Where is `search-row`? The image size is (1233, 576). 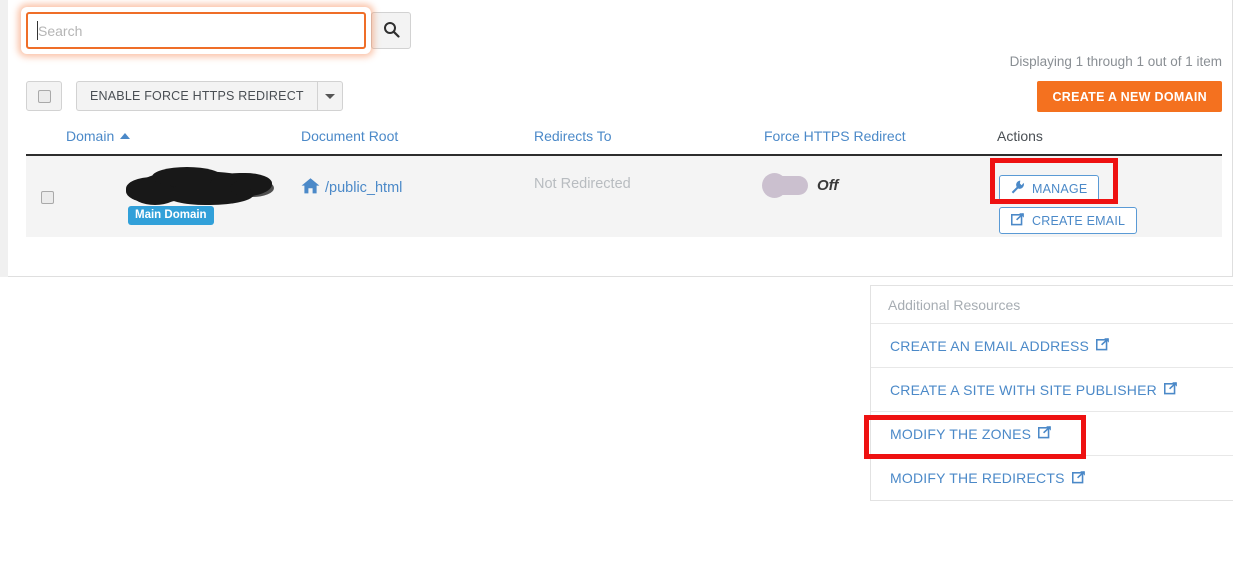 search-row is located at coordinates (218, 30).